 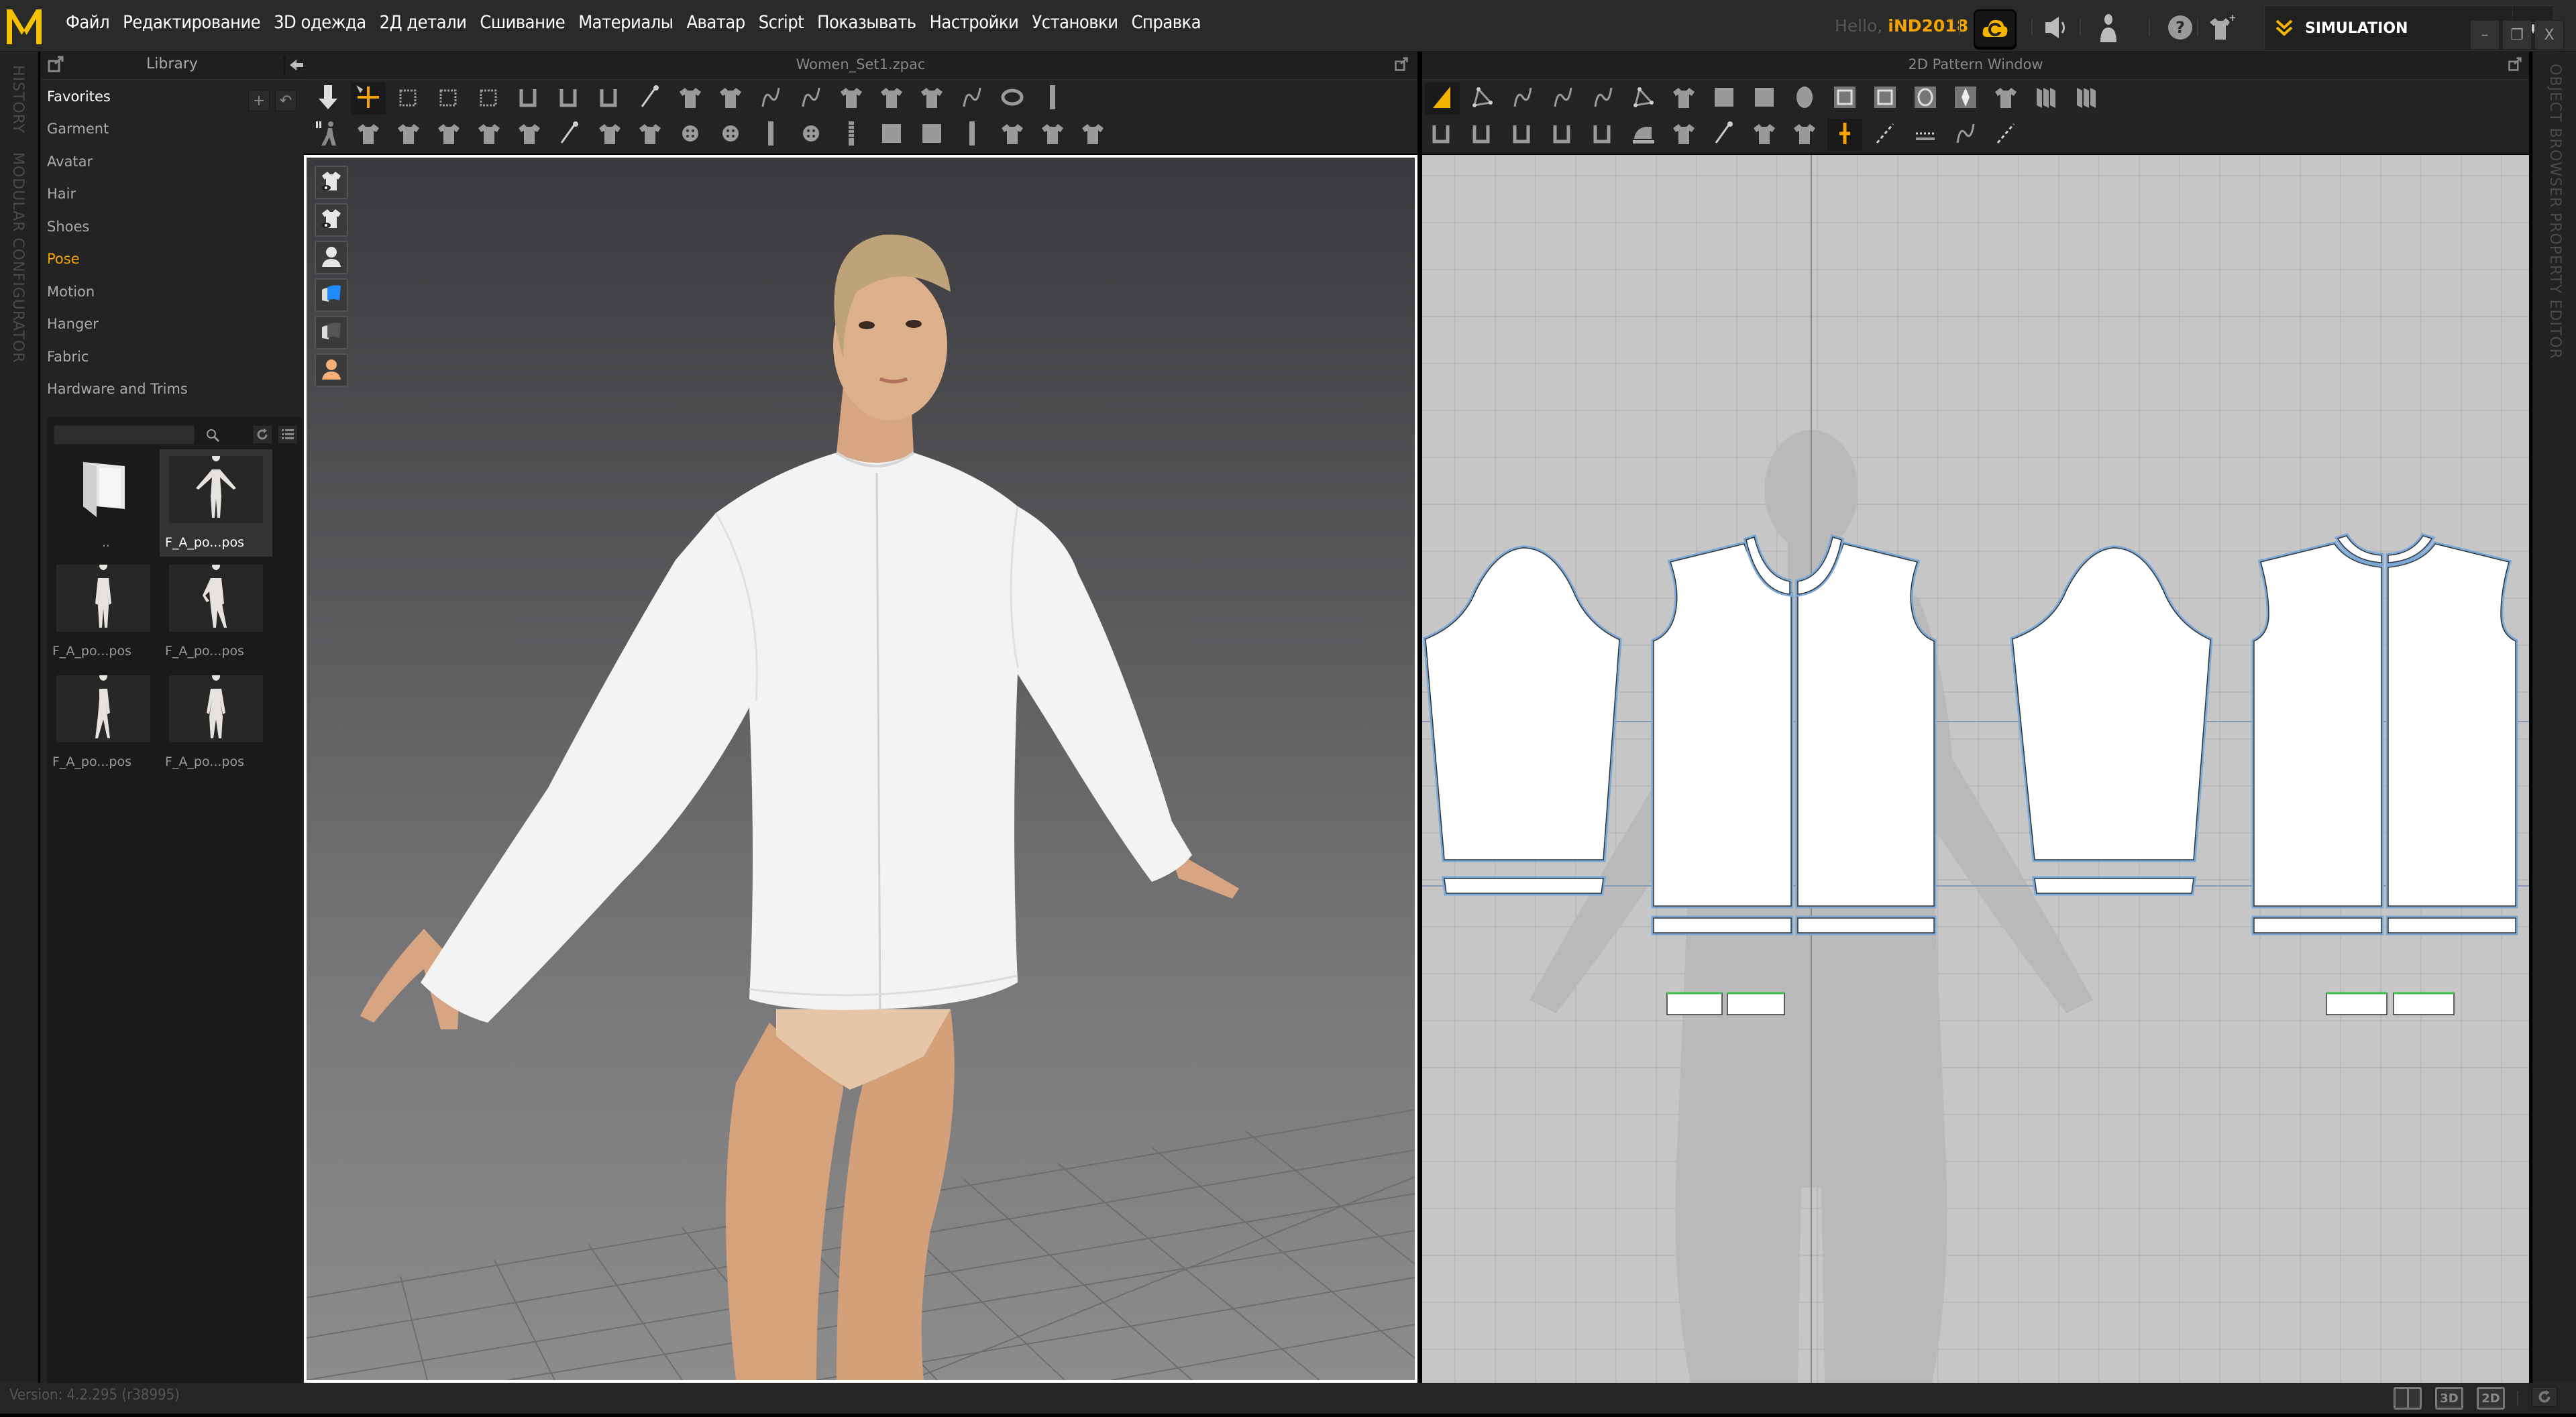 What do you see at coordinates (1804, 135) in the screenshot?
I see `2d-texture-shirt-tool` at bounding box center [1804, 135].